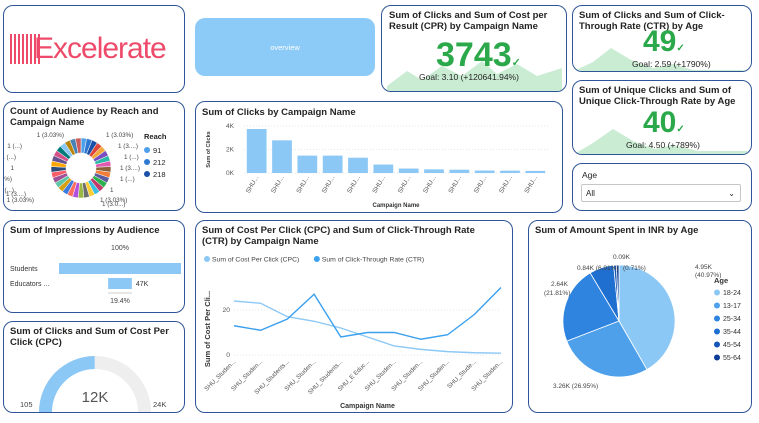 The width and height of the screenshot is (759, 423). What do you see at coordinates (732, 293) in the screenshot?
I see `pie-legend-label: 18-24` at bounding box center [732, 293].